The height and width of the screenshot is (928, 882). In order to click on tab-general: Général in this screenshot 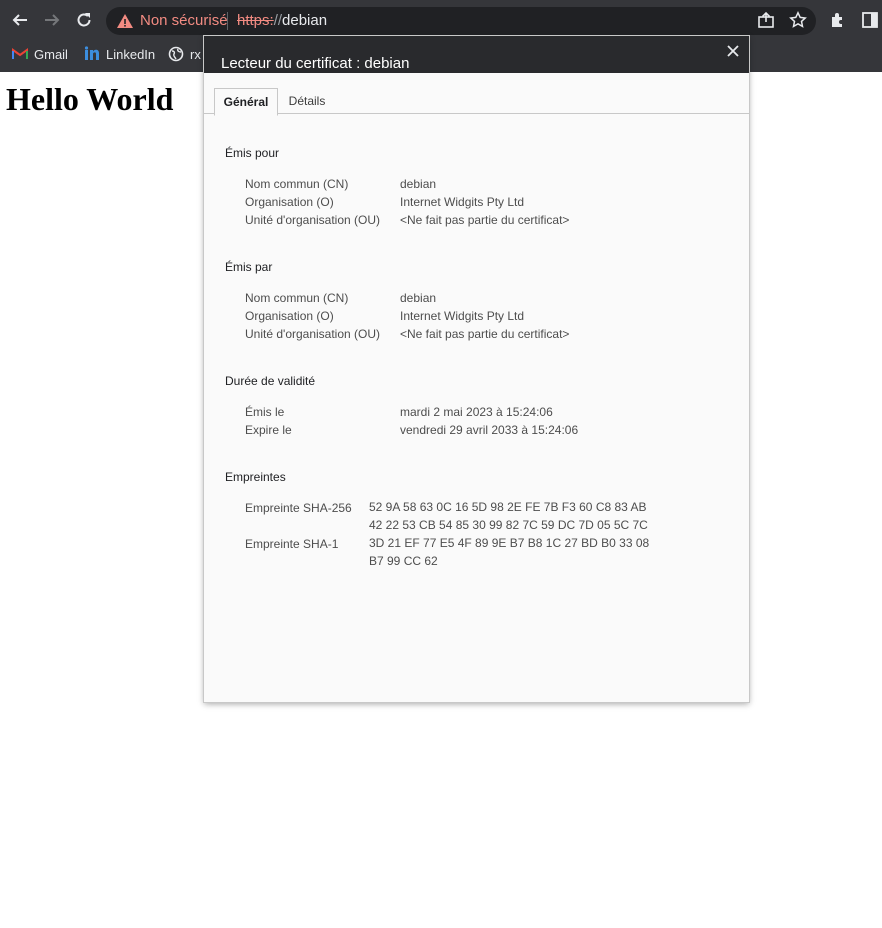, I will do `click(246, 102)`.